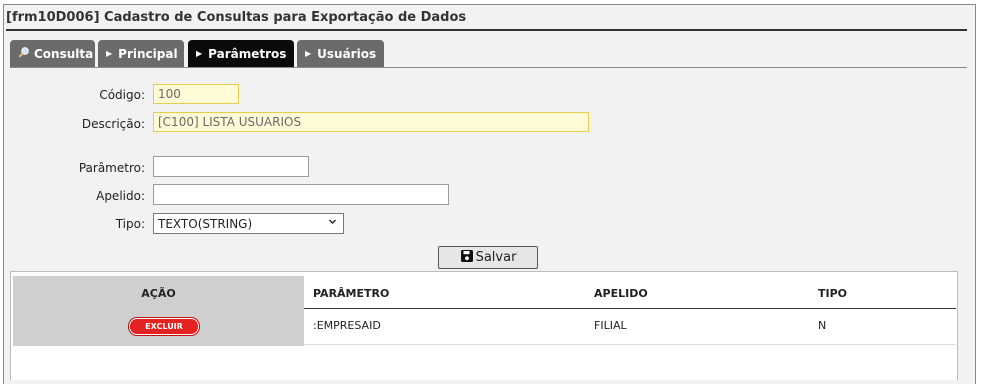 The width and height of the screenshot is (981, 384). Describe the element at coordinates (630, 308) in the screenshot. I see `header-divider` at that location.